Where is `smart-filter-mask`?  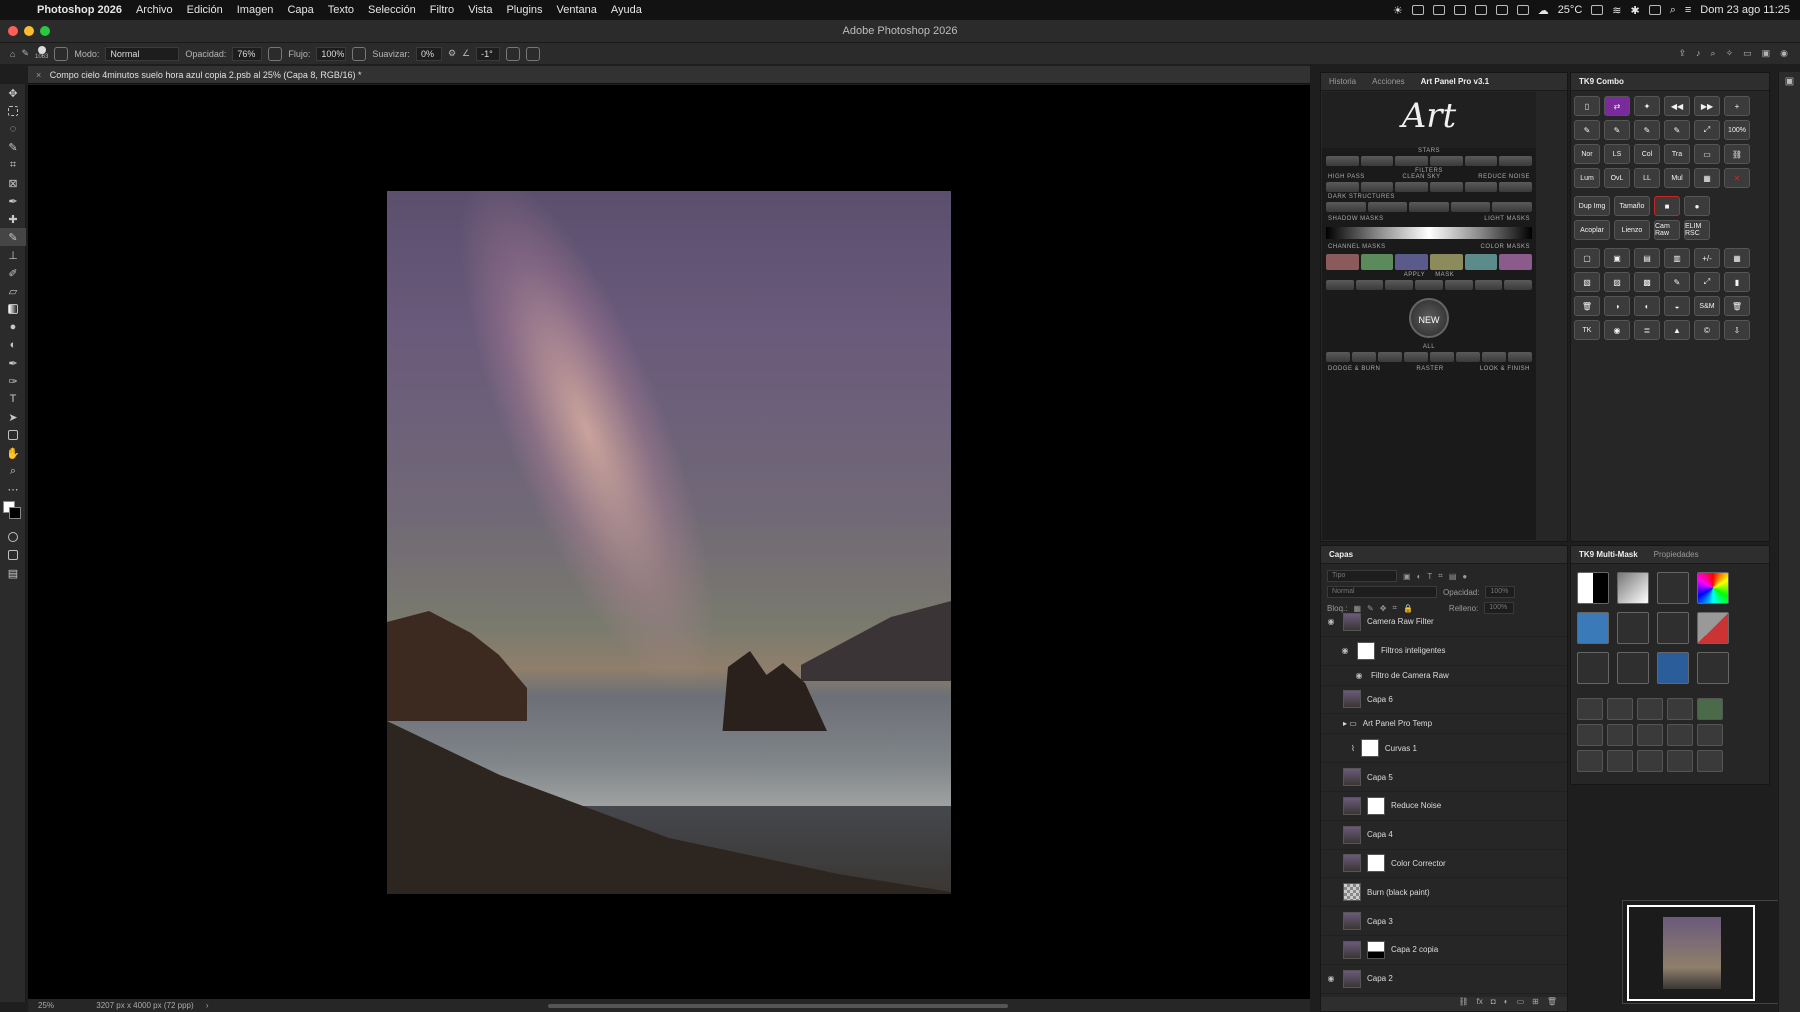 smart-filter-mask is located at coordinates (1366, 650).